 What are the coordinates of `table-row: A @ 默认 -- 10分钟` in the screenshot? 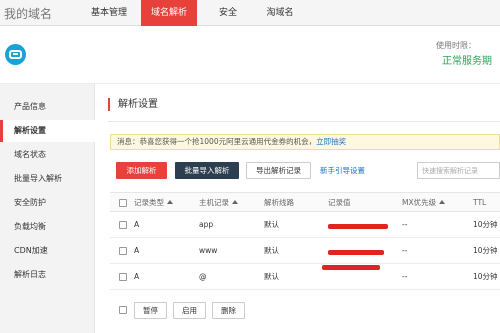 It's located at (305, 277).